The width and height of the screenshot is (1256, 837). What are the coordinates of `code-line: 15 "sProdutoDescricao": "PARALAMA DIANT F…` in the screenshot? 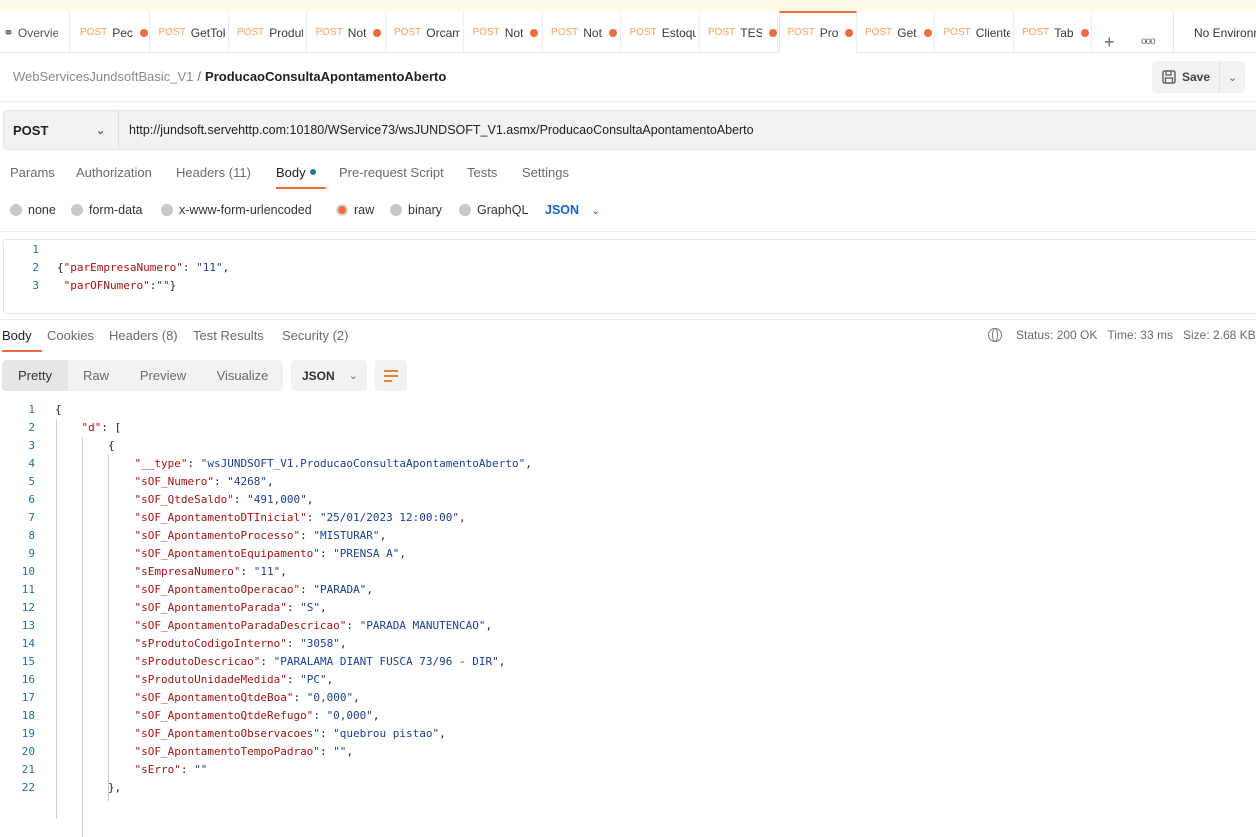 It's located at (628, 662).